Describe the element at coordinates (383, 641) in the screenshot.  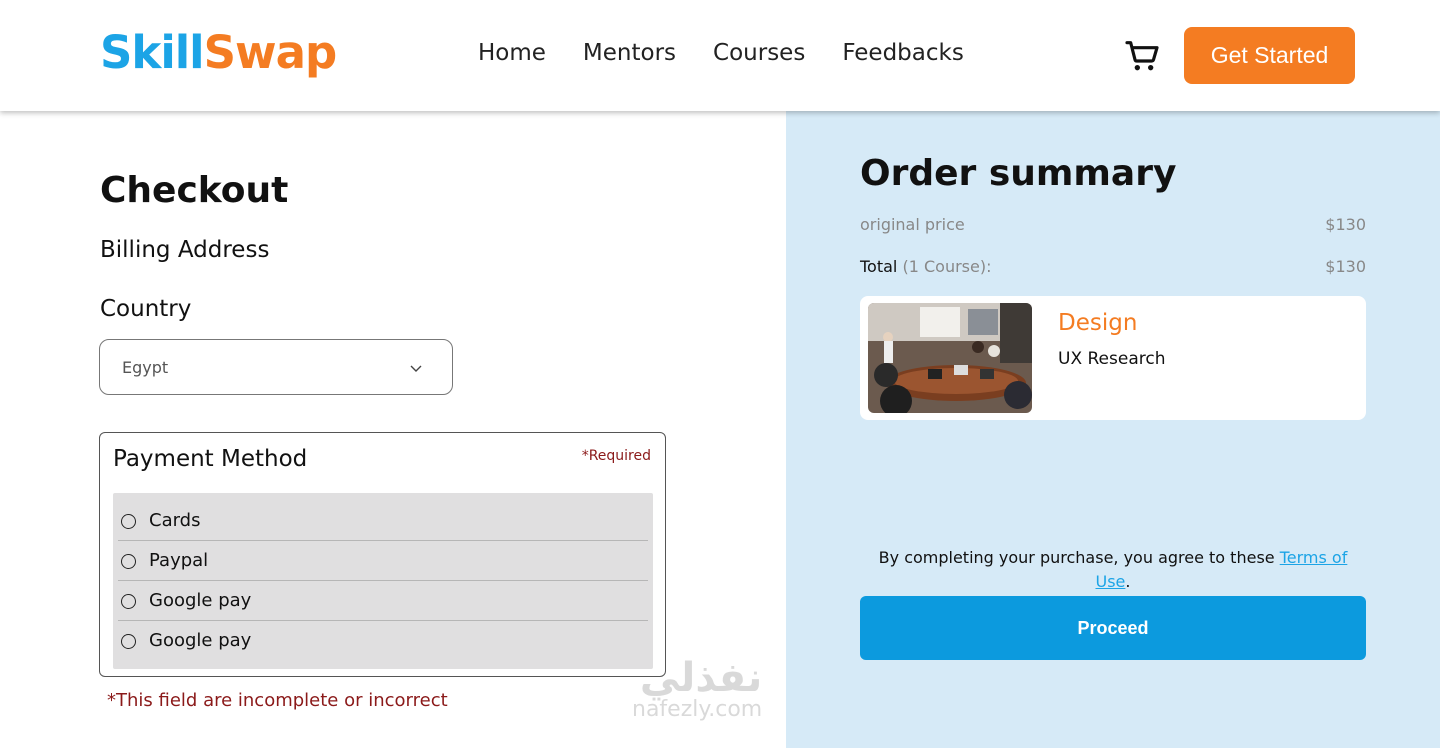
I see `payment-option-google-pay-2: Google pay` at that location.